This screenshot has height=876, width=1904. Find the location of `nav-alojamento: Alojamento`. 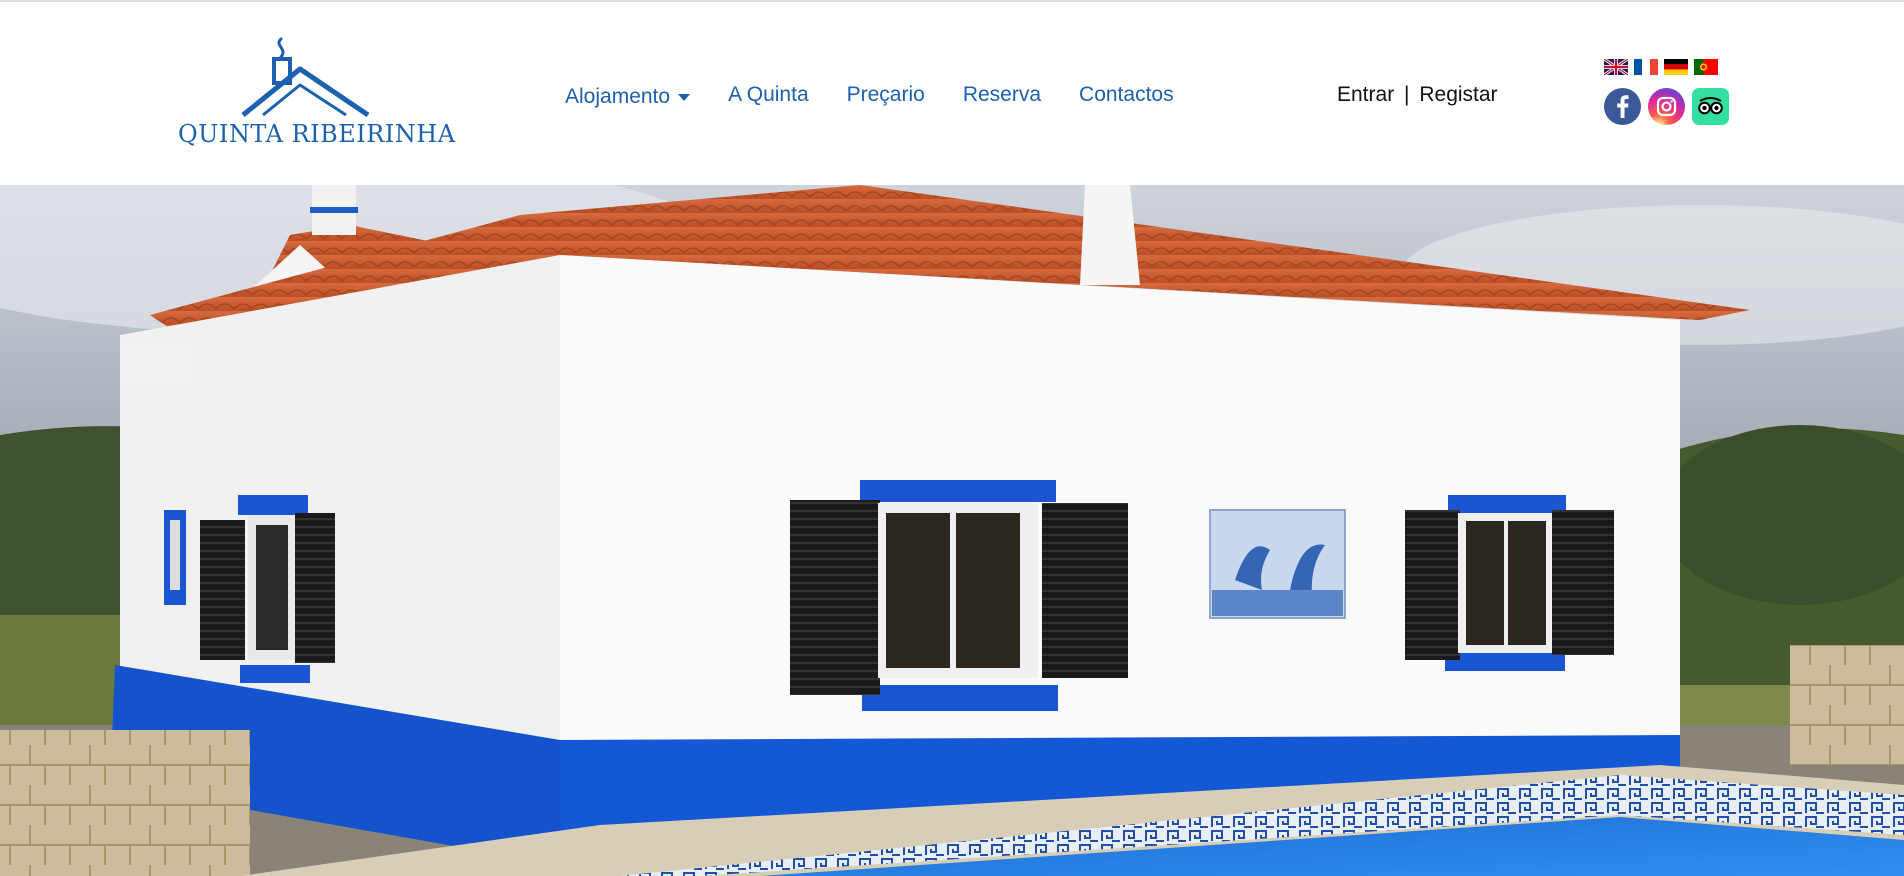

nav-alojamento: Alojamento is located at coordinates (628, 97).